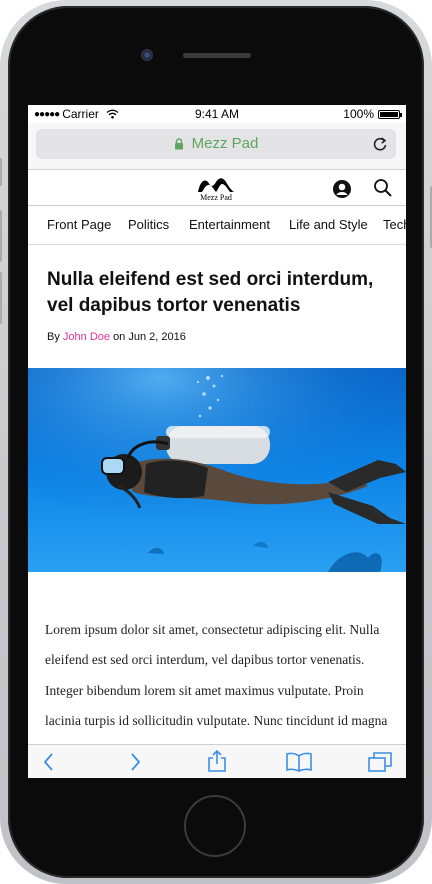 The width and height of the screenshot is (432, 884). I want to click on lock-icon, so click(178, 144).